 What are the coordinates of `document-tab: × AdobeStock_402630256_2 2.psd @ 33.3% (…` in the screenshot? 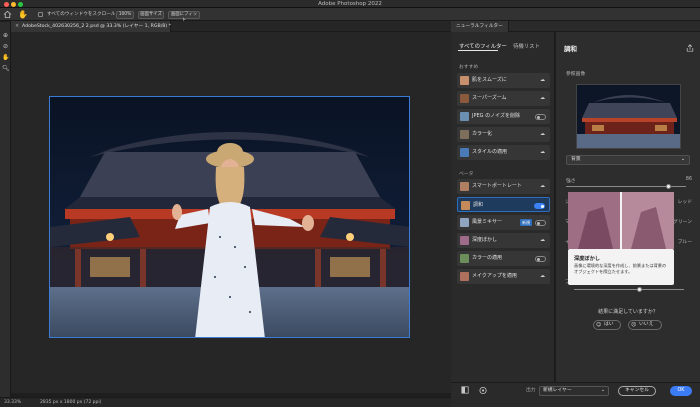 It's located at (91, 26).